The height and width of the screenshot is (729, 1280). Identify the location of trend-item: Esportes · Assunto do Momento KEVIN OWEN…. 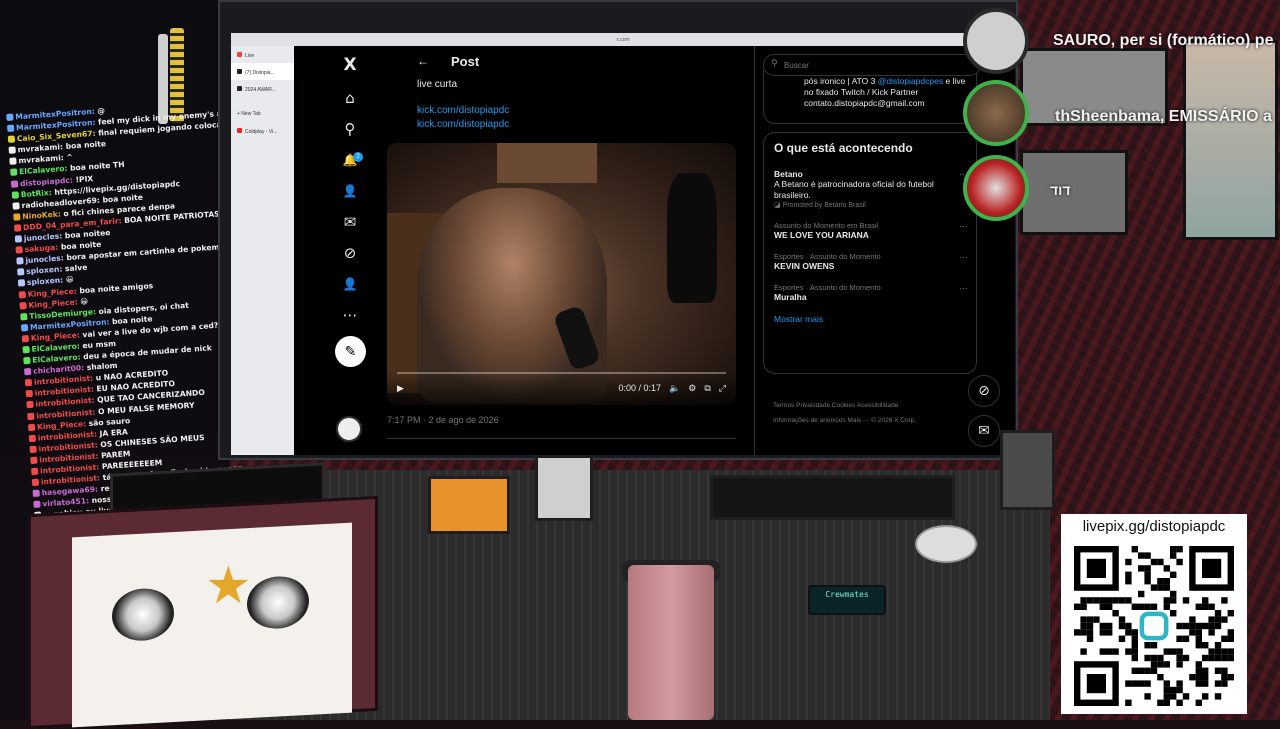
(871, 261).